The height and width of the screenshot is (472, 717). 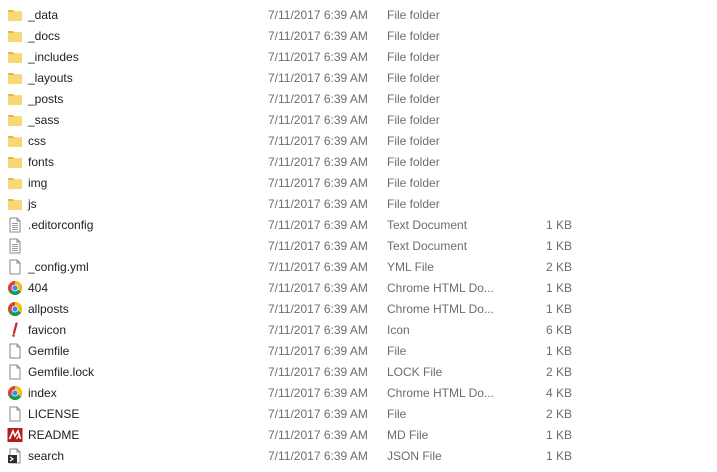 What do you see at coordinates (42, 393) in the screenshot?
I see `file-name: index` at bounding box center [42, 393].